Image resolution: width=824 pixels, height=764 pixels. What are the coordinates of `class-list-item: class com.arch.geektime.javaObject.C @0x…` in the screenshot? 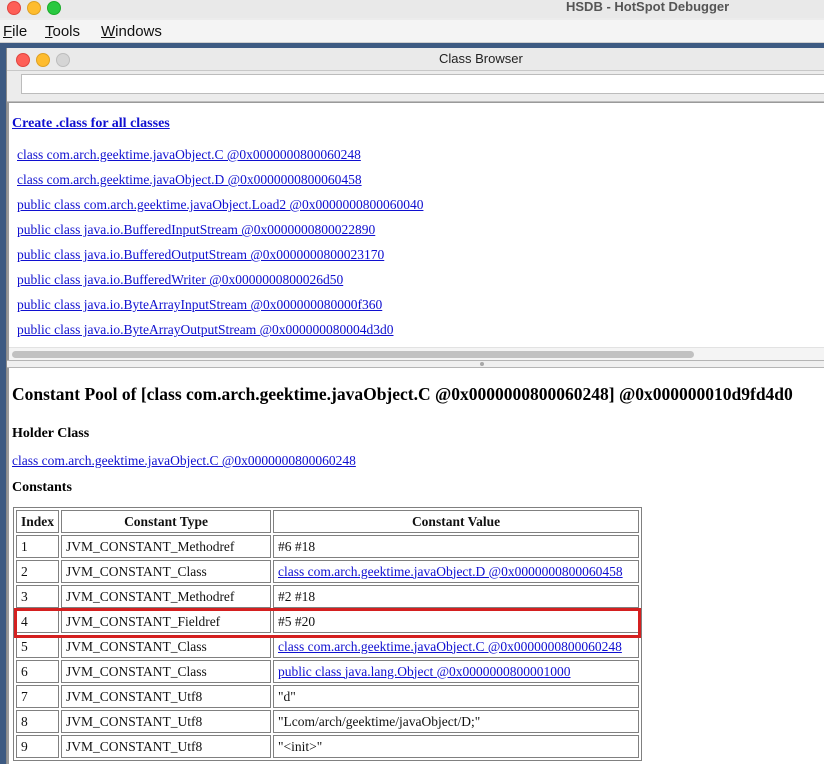 It's located at (189, 155).